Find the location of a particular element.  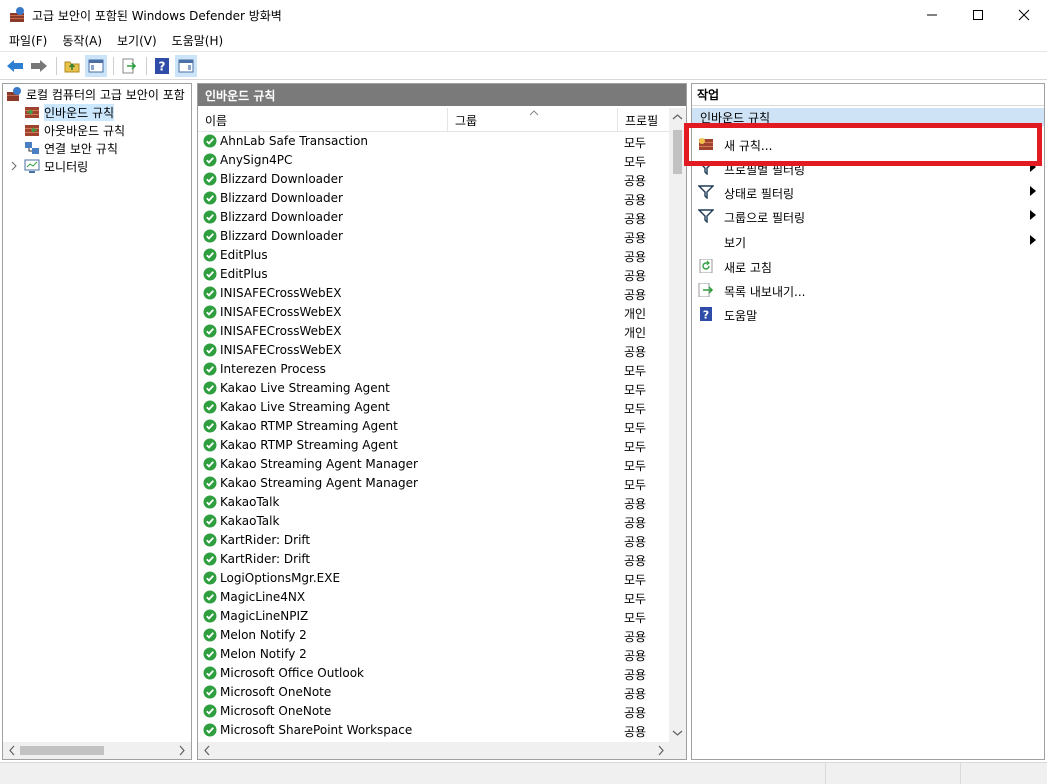

console-tree-icon is located at coordinates (96, 66).